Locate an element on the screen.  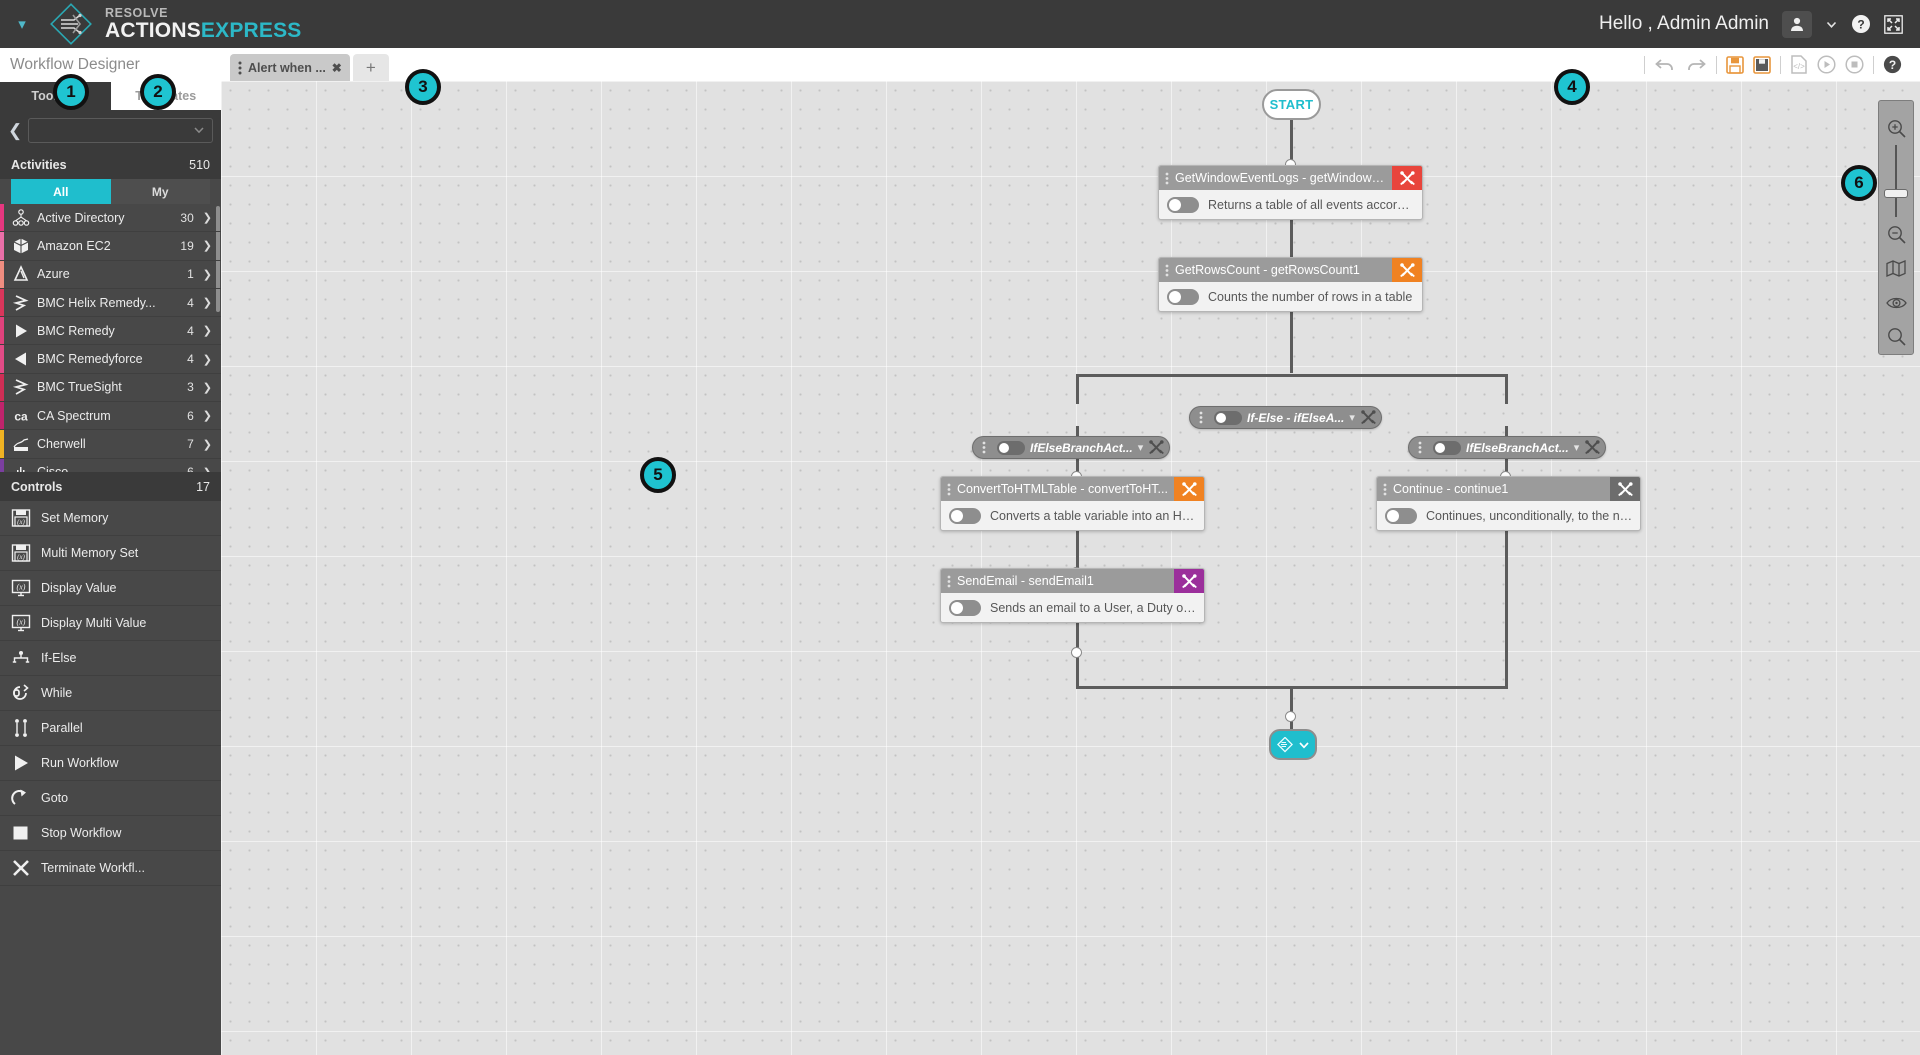
end-chevron-down-icon is located at coordinates (1304, 745).